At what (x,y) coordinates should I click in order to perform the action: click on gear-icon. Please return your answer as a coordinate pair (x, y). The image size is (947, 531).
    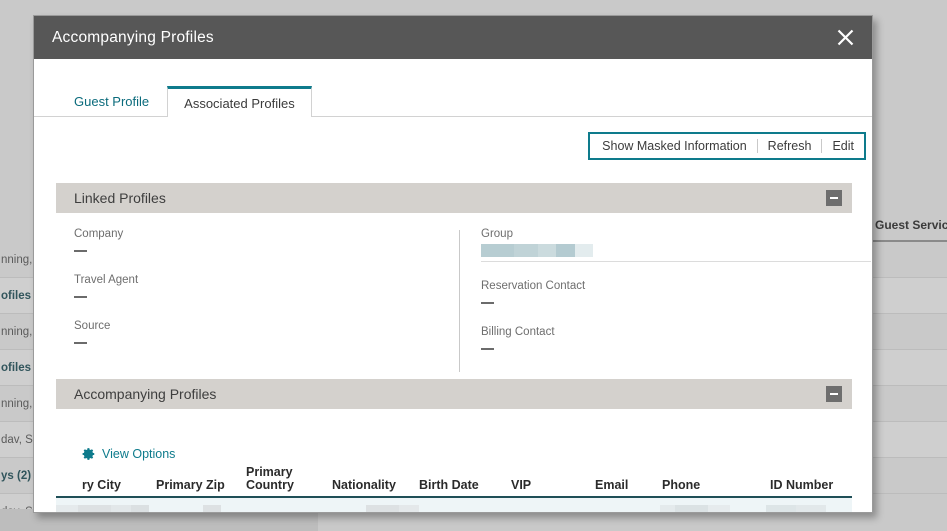
    Looking at the image, I should click on (89, 454).